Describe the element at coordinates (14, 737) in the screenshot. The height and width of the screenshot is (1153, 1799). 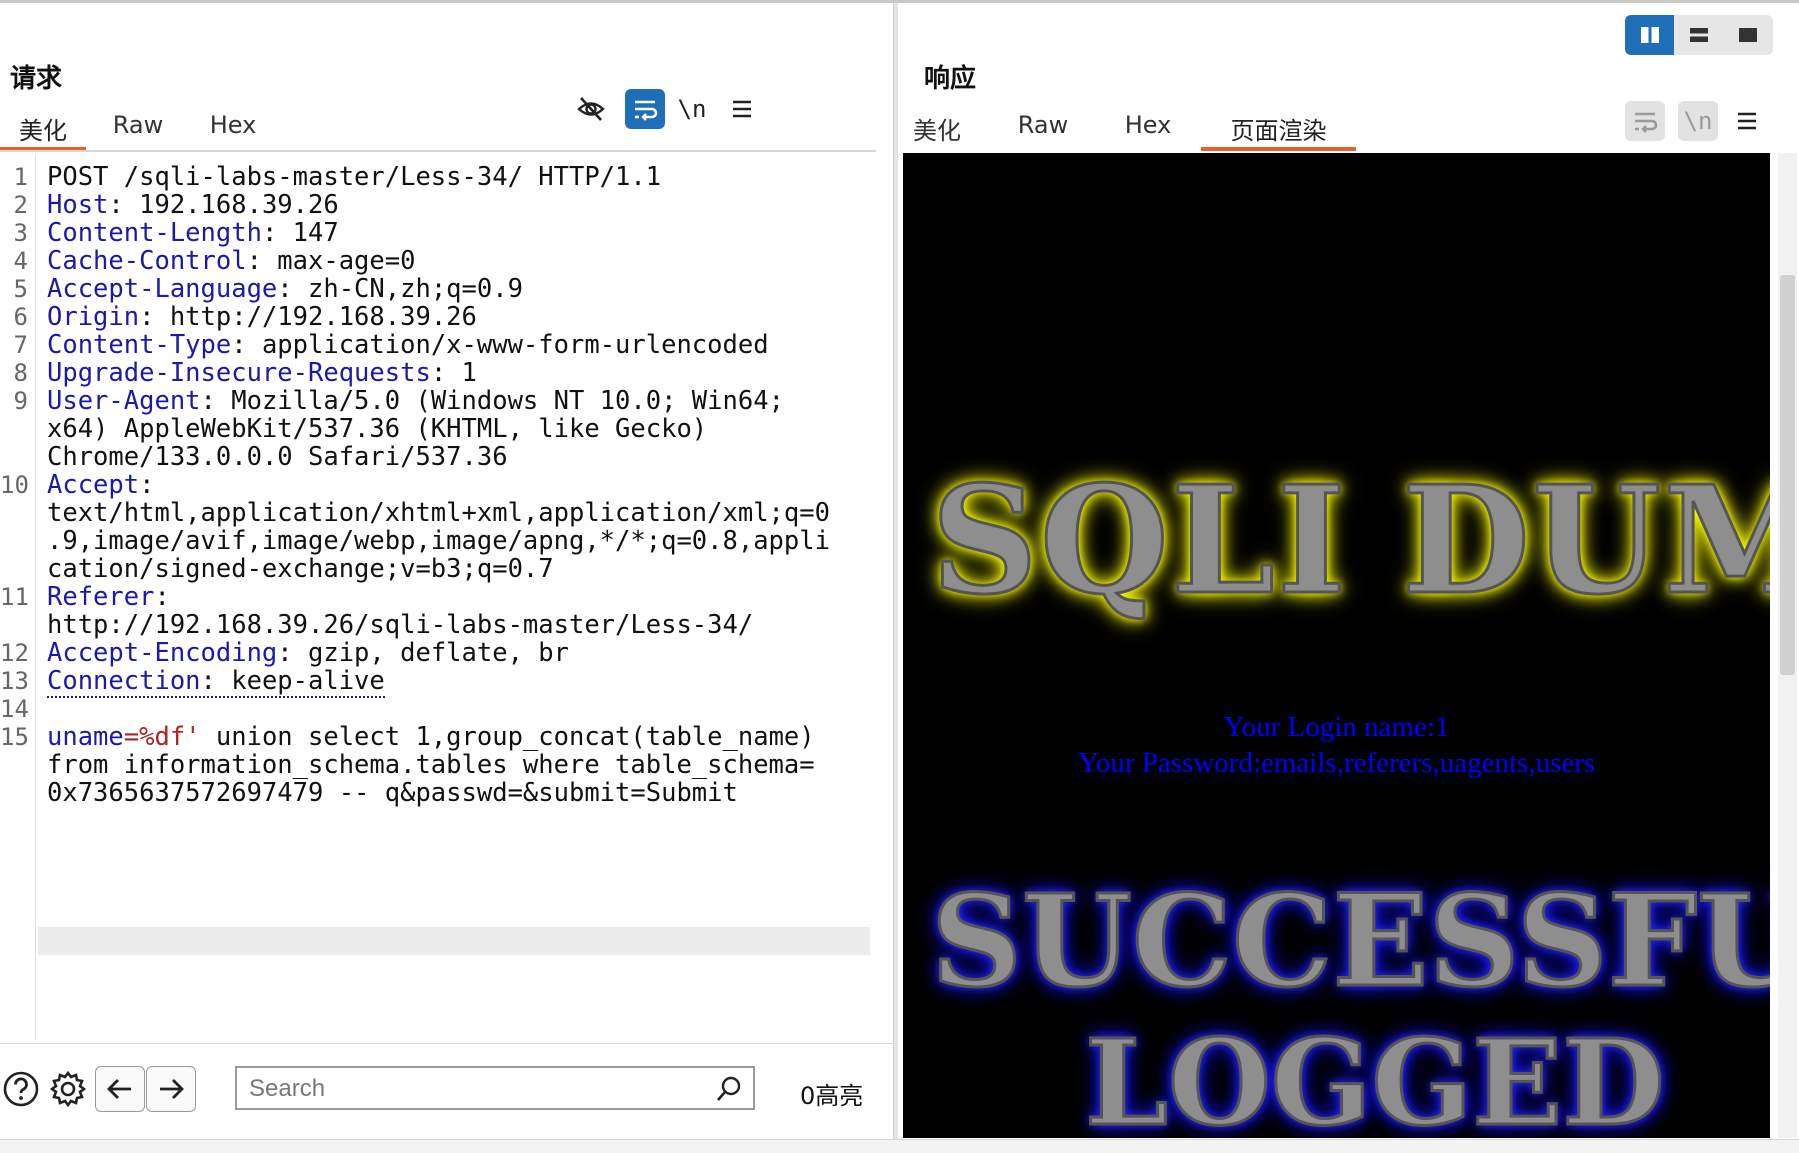
I see `line-number: 15` at that location.